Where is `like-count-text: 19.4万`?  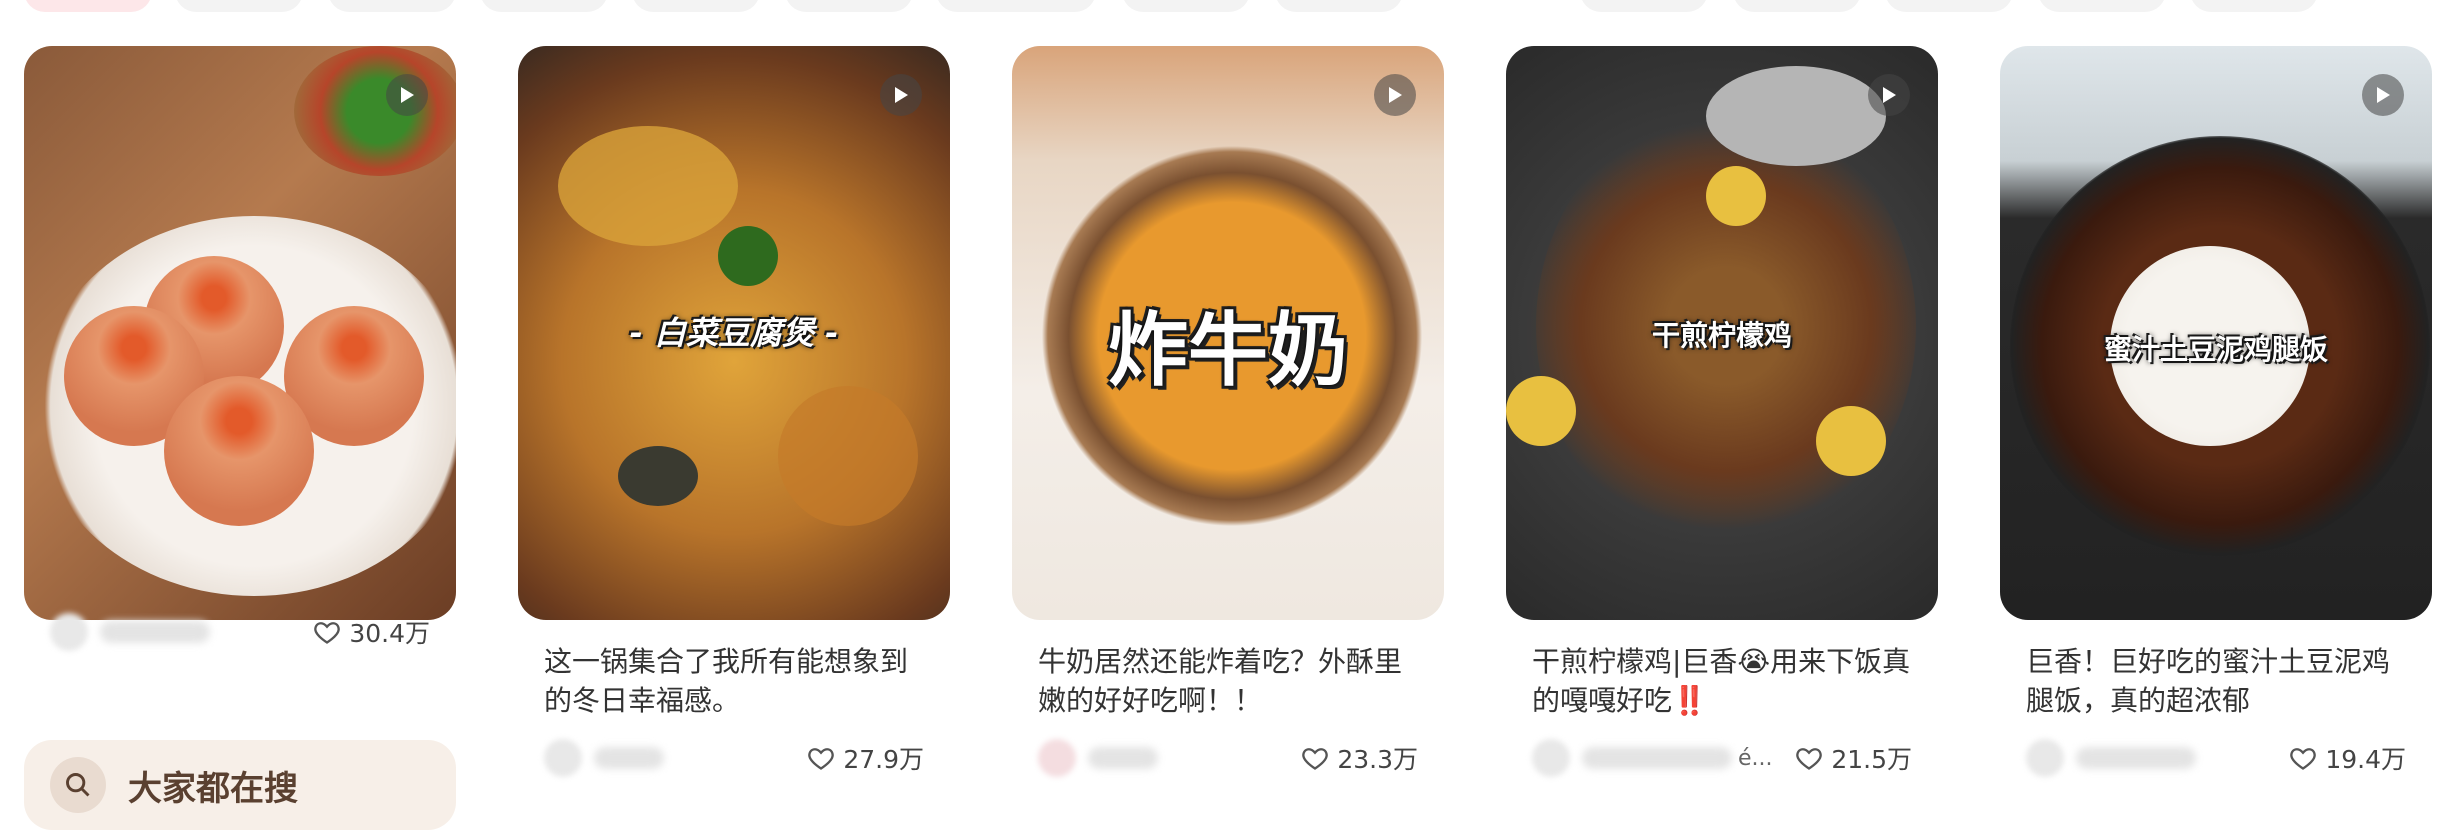 like-count-text: 19.4万 is located at coordinates (2365, 759).